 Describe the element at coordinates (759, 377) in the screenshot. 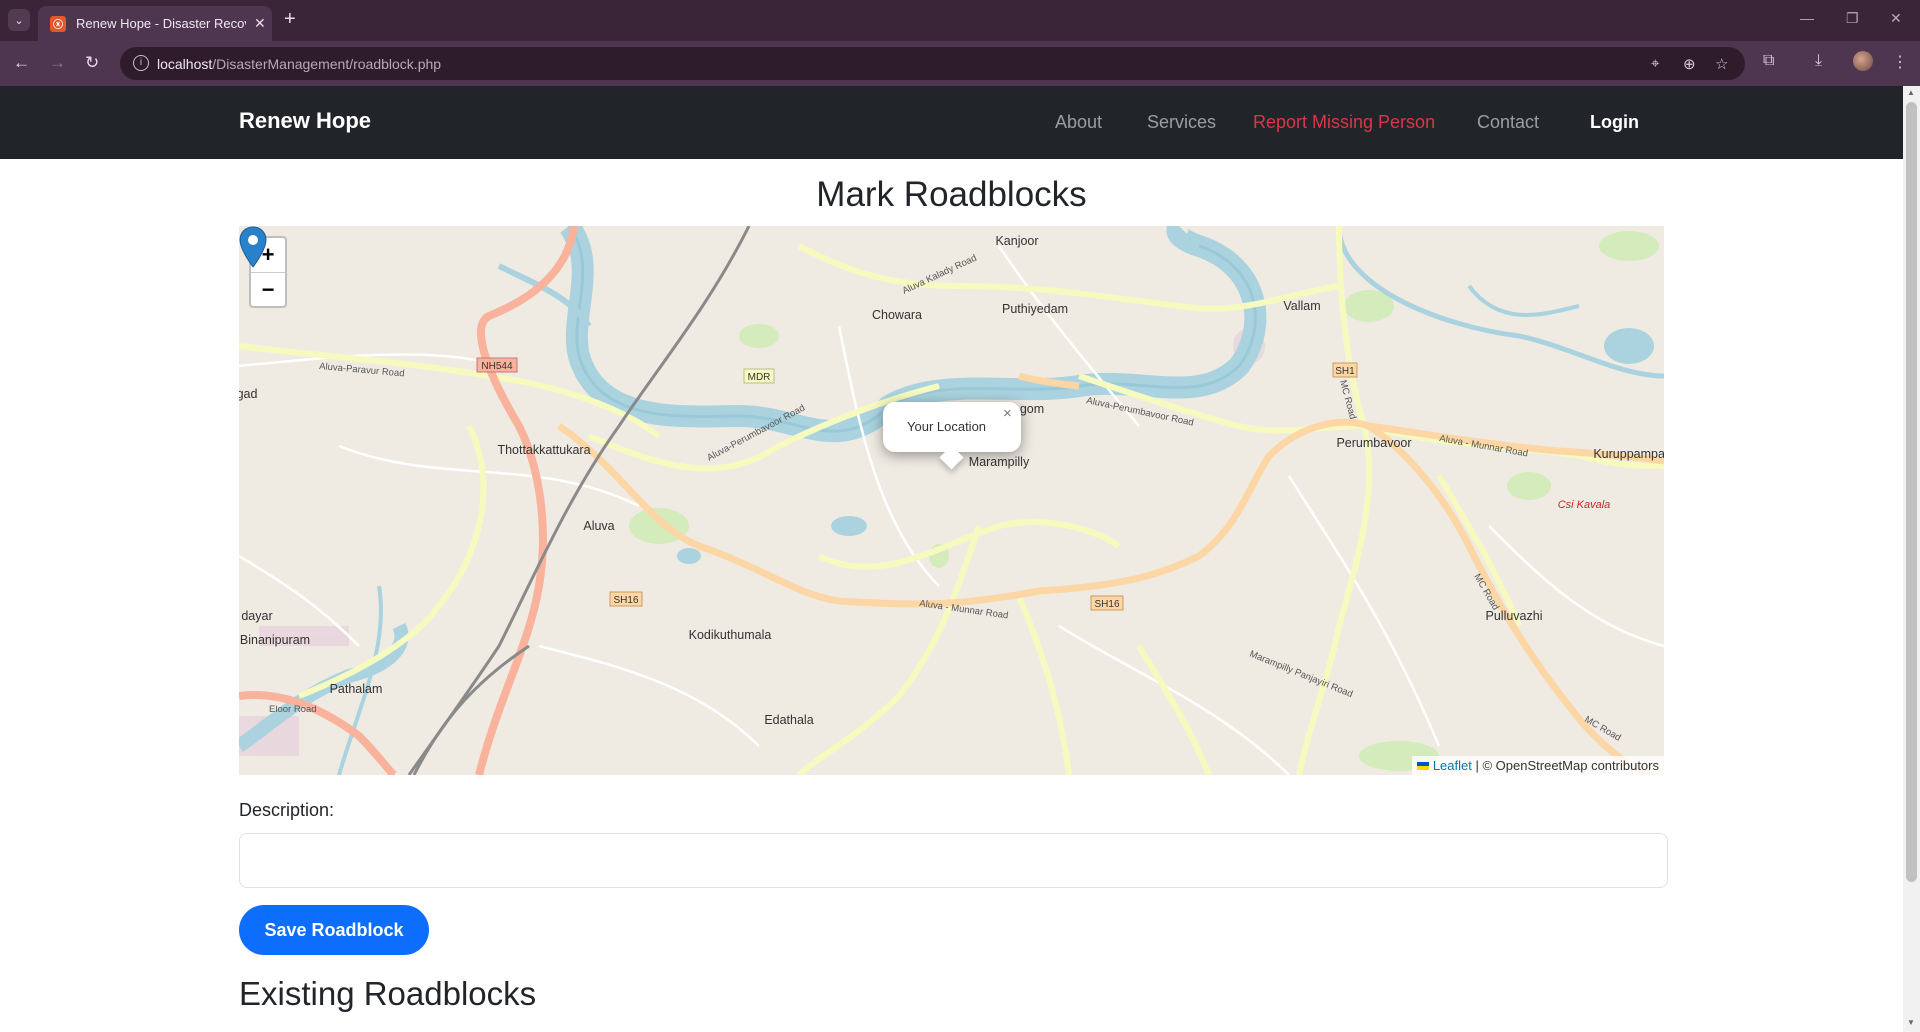

I see `svg-text: MDR` at that location.